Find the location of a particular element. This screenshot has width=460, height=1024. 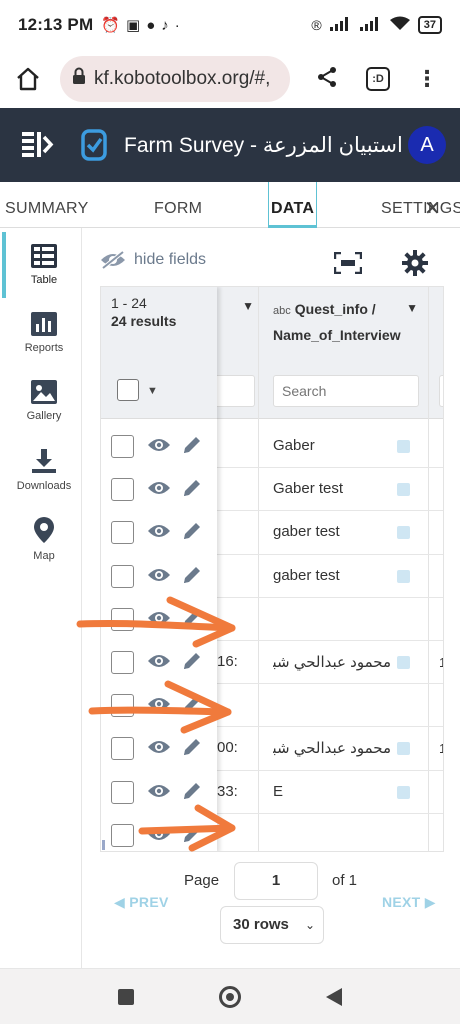

sidebar-item-gallery: Gallery is located at coordinates (44, 401).